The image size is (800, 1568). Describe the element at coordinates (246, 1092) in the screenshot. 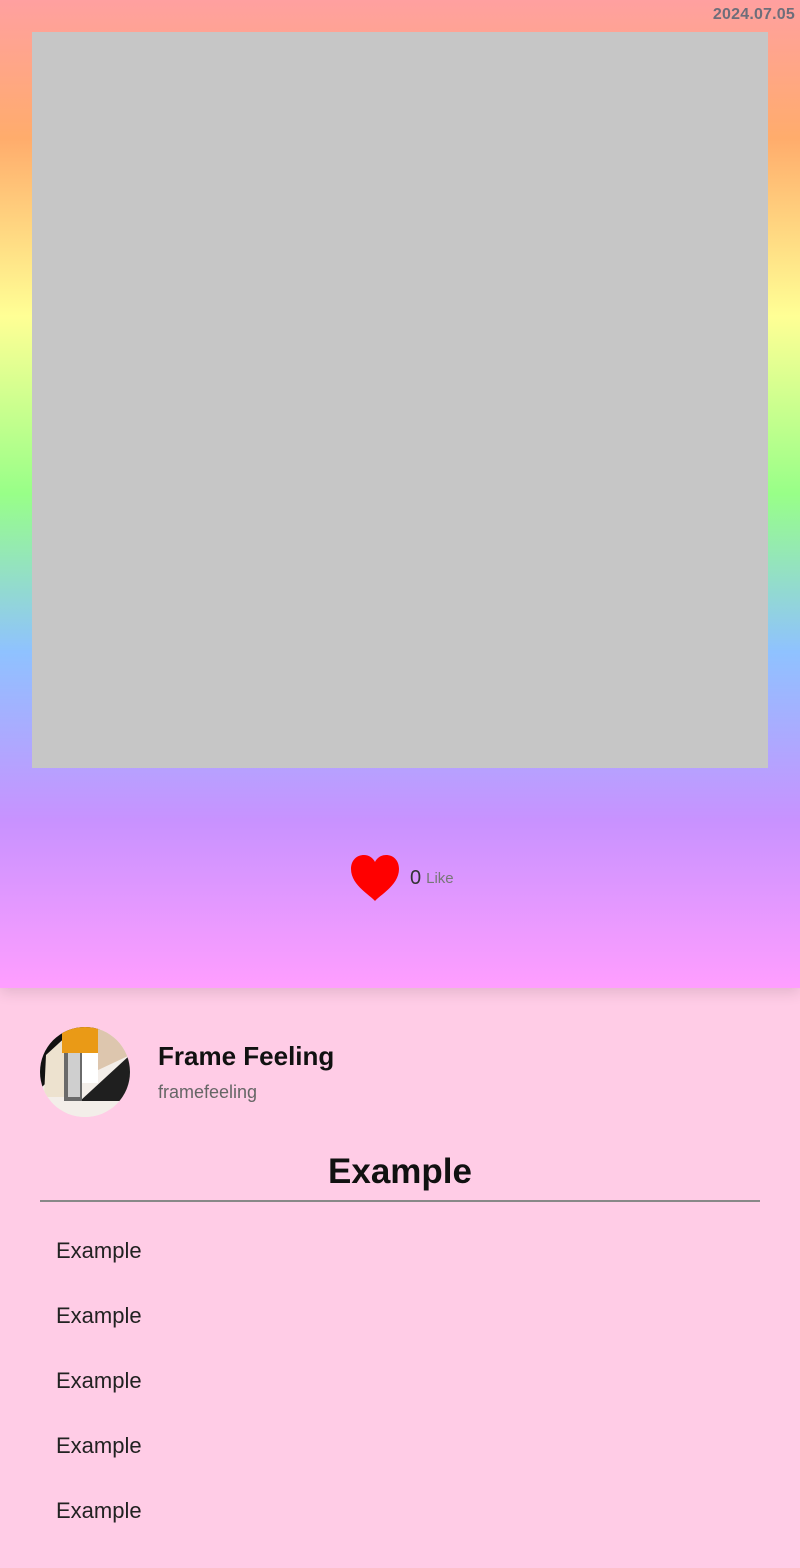

I see `profile-handle: framefeeling` at that location.